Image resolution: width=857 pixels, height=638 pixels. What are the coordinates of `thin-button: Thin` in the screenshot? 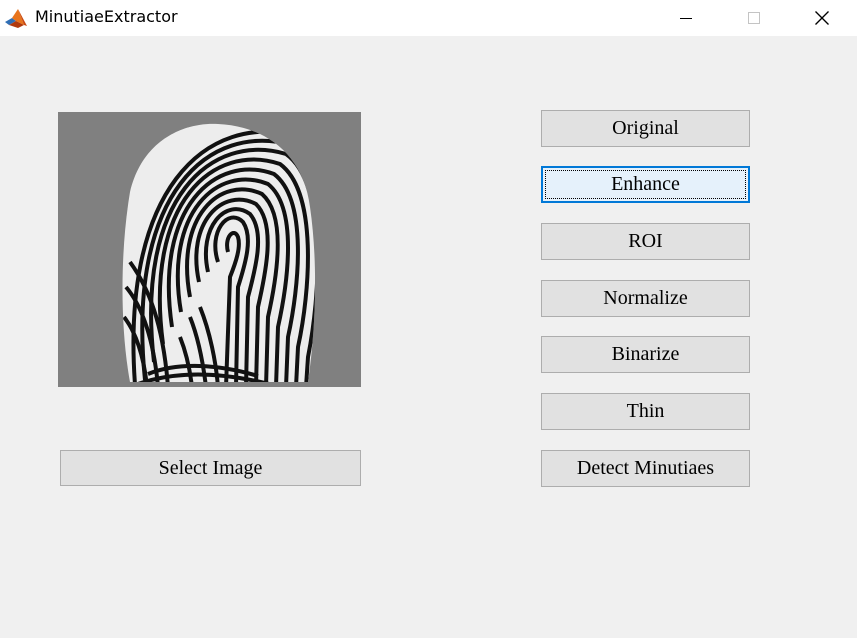 It's located at (645, 411).